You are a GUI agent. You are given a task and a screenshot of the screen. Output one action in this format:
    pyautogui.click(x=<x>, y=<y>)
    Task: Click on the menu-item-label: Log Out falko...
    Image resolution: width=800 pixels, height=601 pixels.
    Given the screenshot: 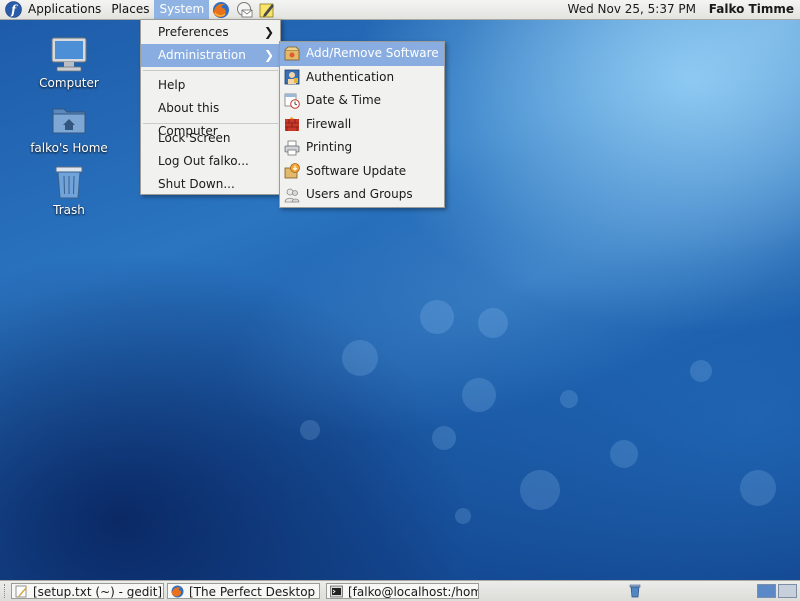 What is the action you would take?
    pyautogui.click(x=203, y=161)
    